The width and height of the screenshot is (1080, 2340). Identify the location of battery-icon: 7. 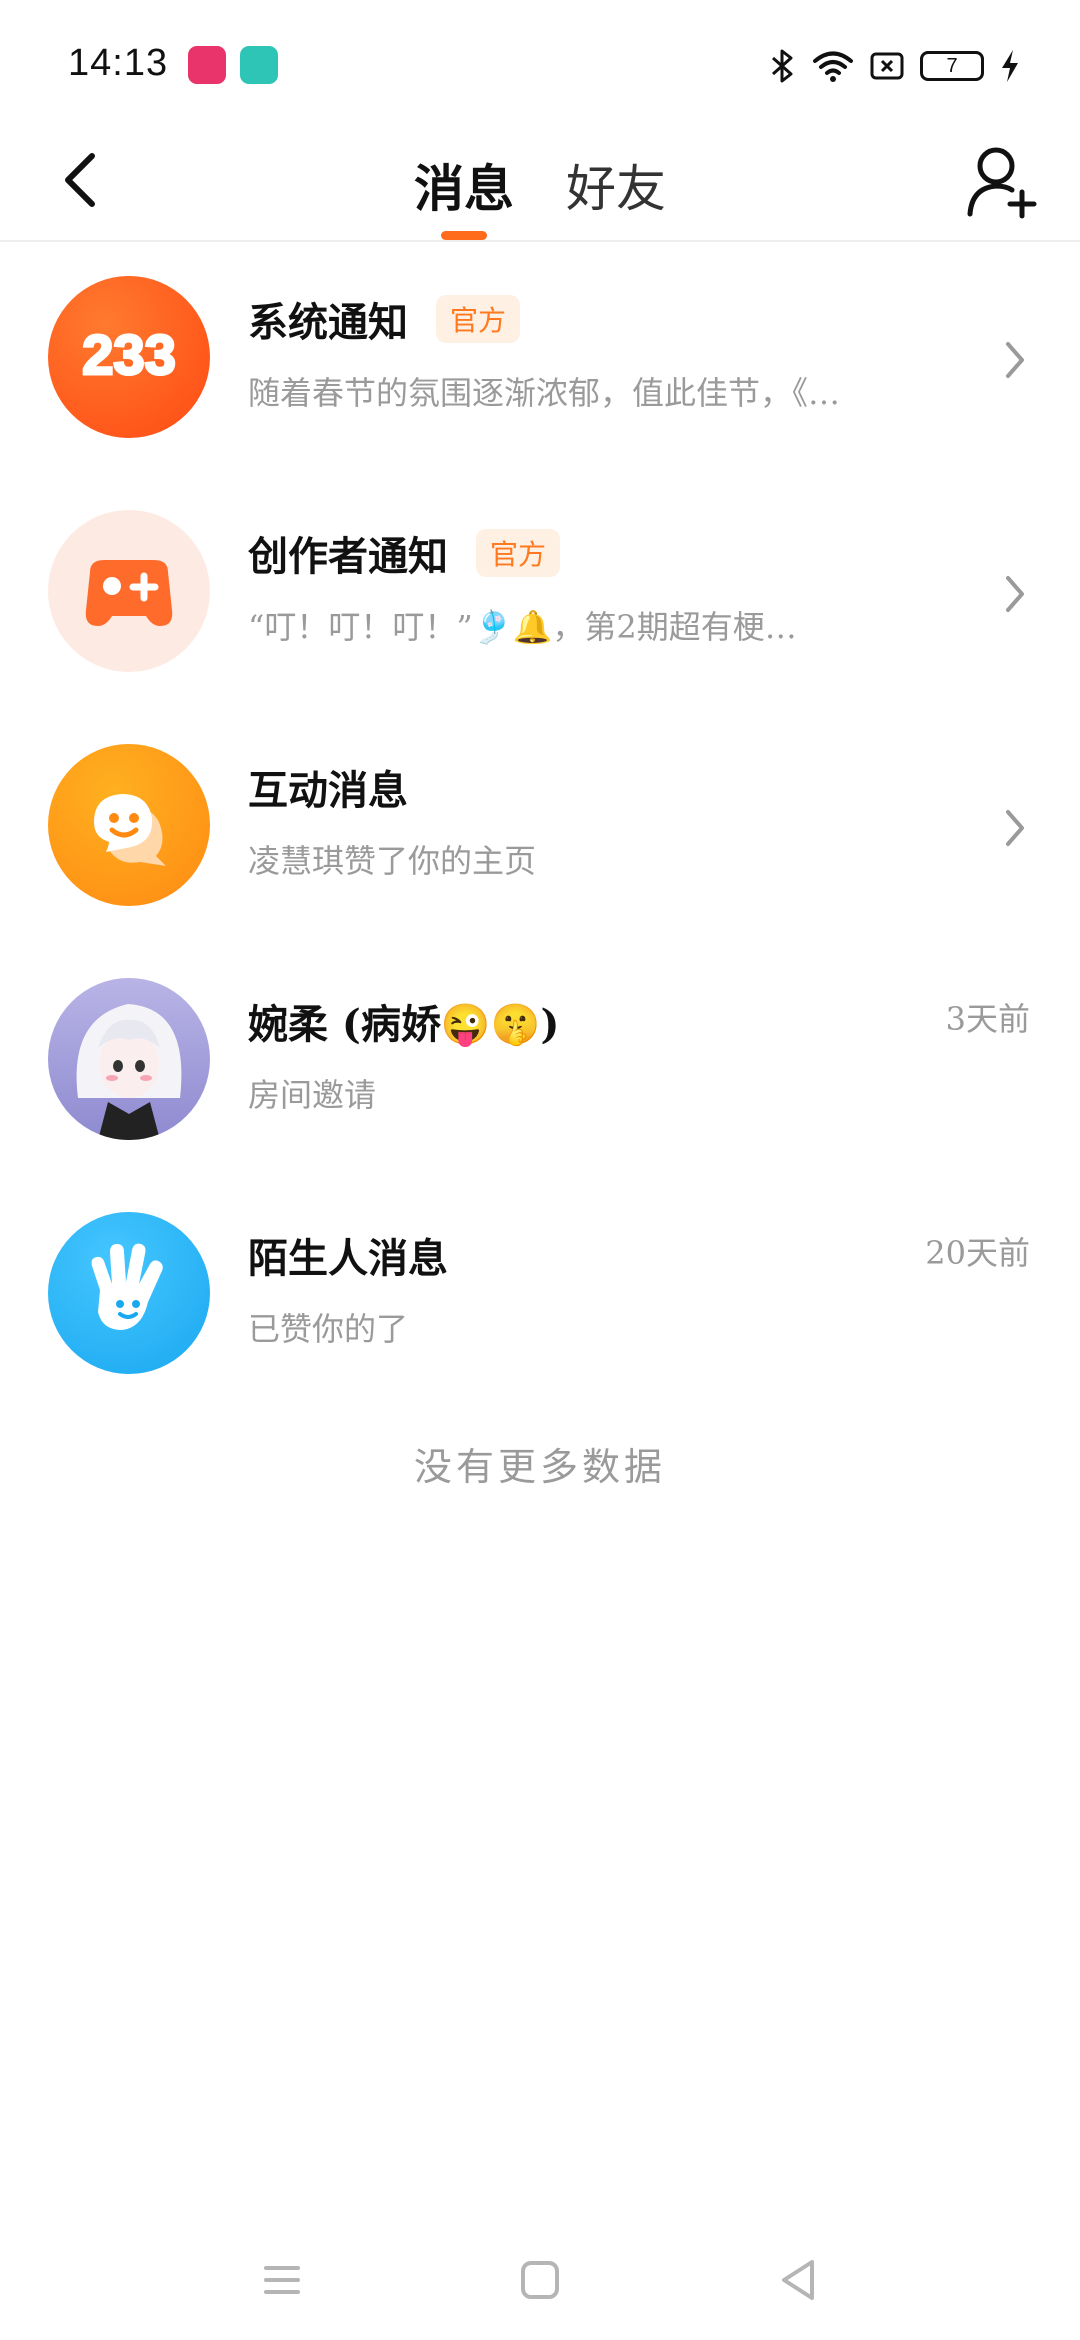
(952, 66).